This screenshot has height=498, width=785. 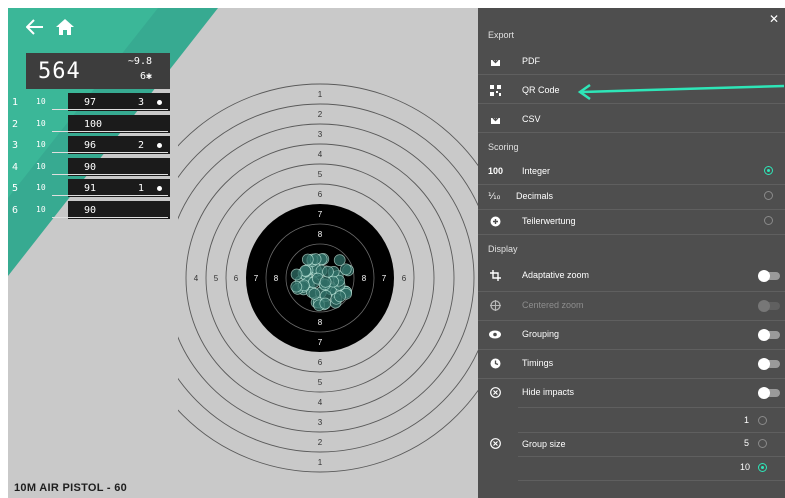 I want to click on export-csv-label: CSV, so click(x=531, y=119).